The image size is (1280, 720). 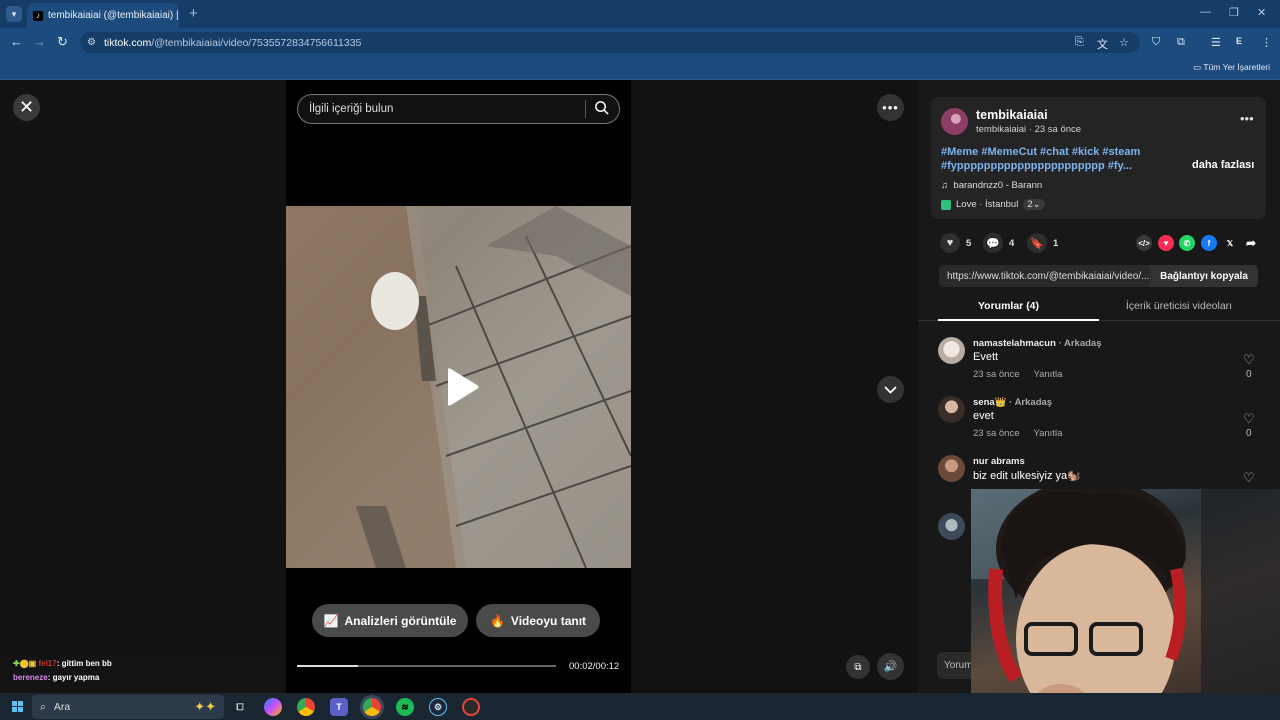 I want to click on location: Love · İstanbul 2⌄, so click(x=993, y=204).